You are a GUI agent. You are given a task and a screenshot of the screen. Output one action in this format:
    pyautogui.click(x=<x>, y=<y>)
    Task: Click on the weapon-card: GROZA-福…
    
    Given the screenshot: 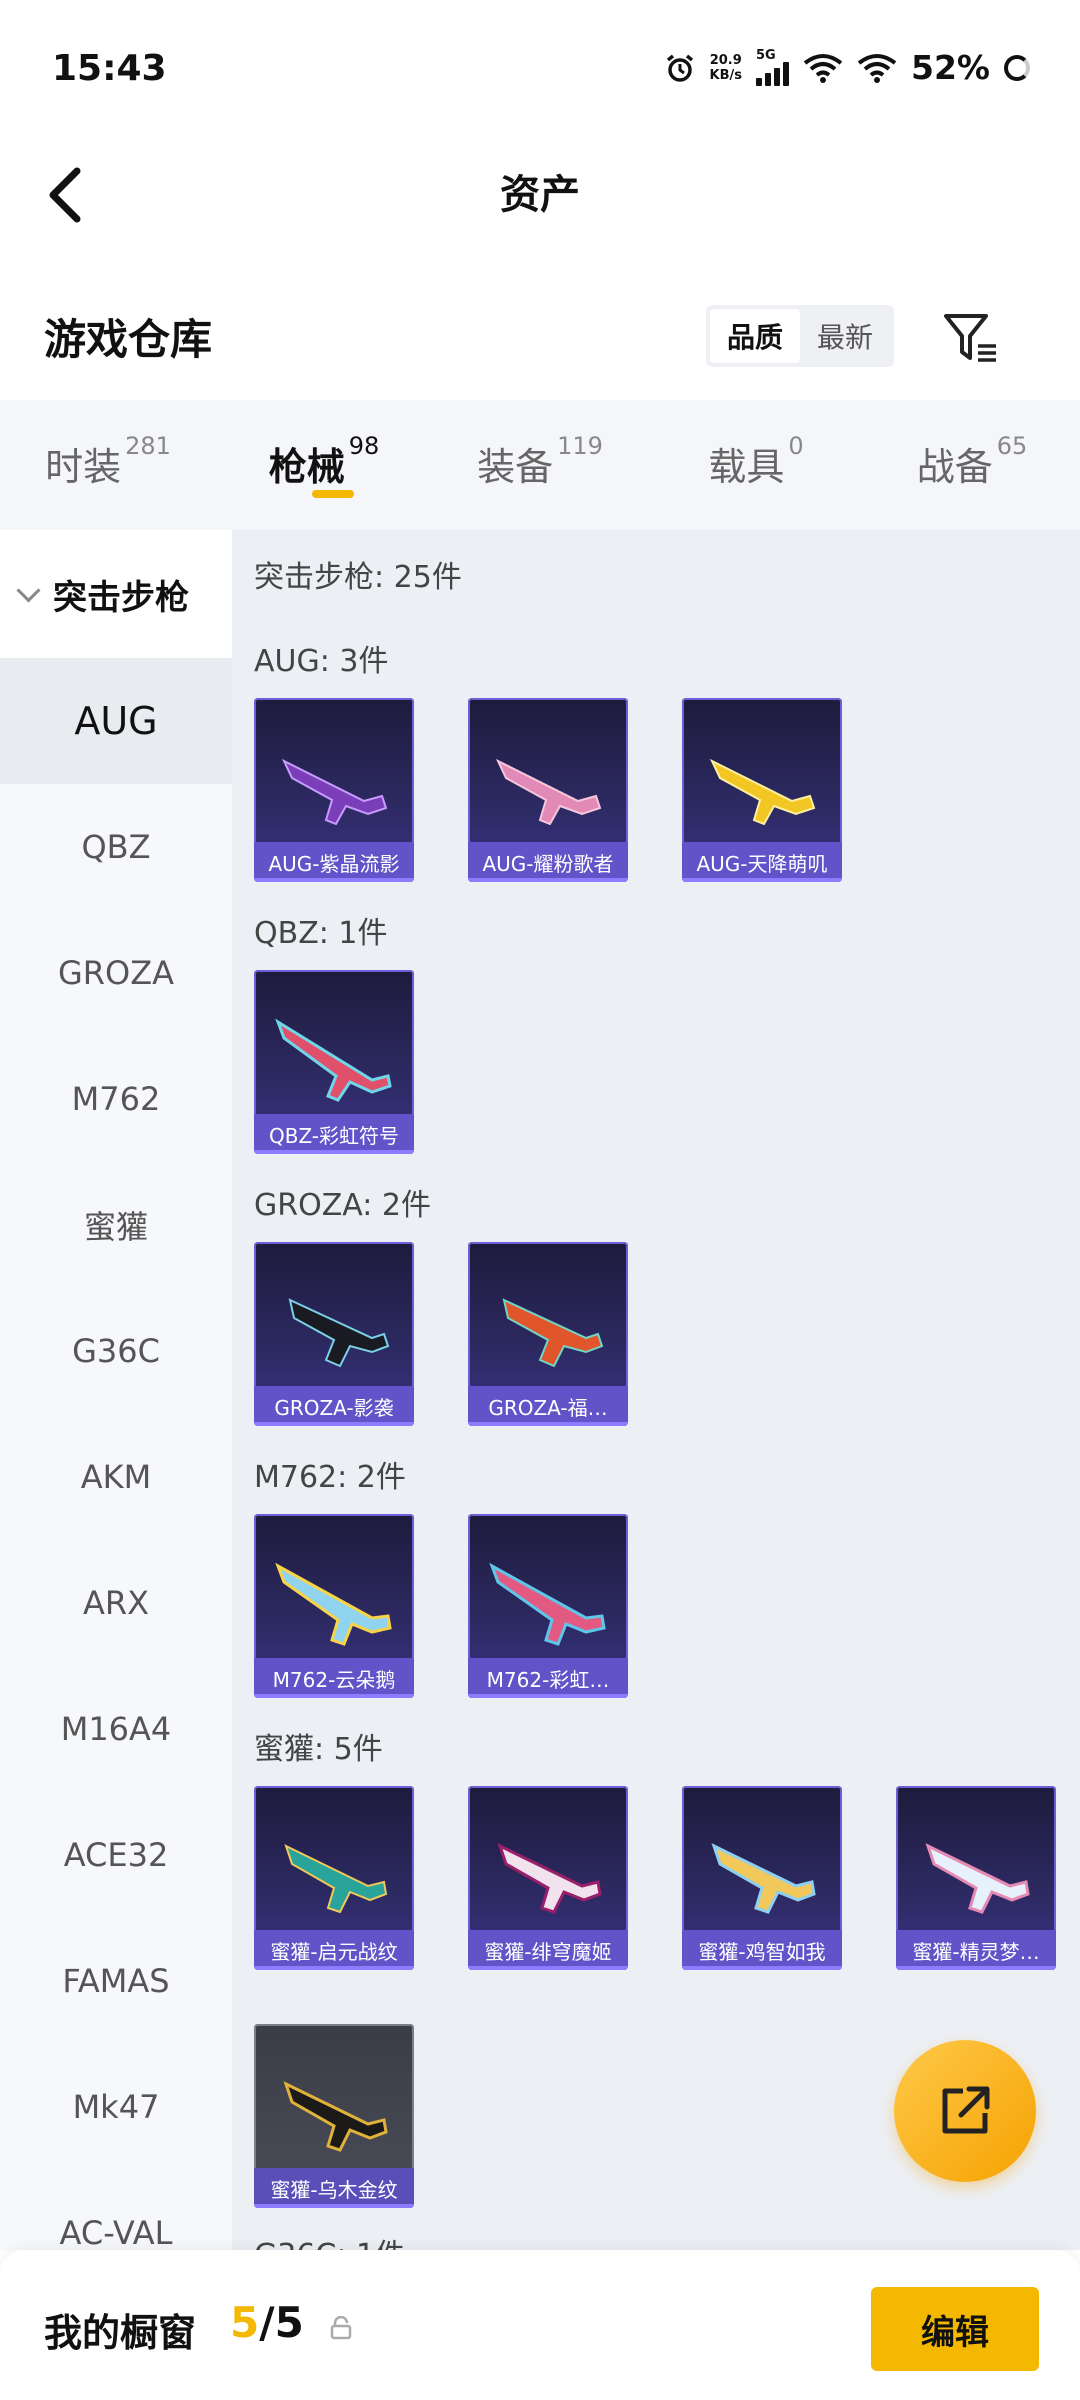 What is the action you would take?
    pyautogui.click(x=548, y=1334)
    